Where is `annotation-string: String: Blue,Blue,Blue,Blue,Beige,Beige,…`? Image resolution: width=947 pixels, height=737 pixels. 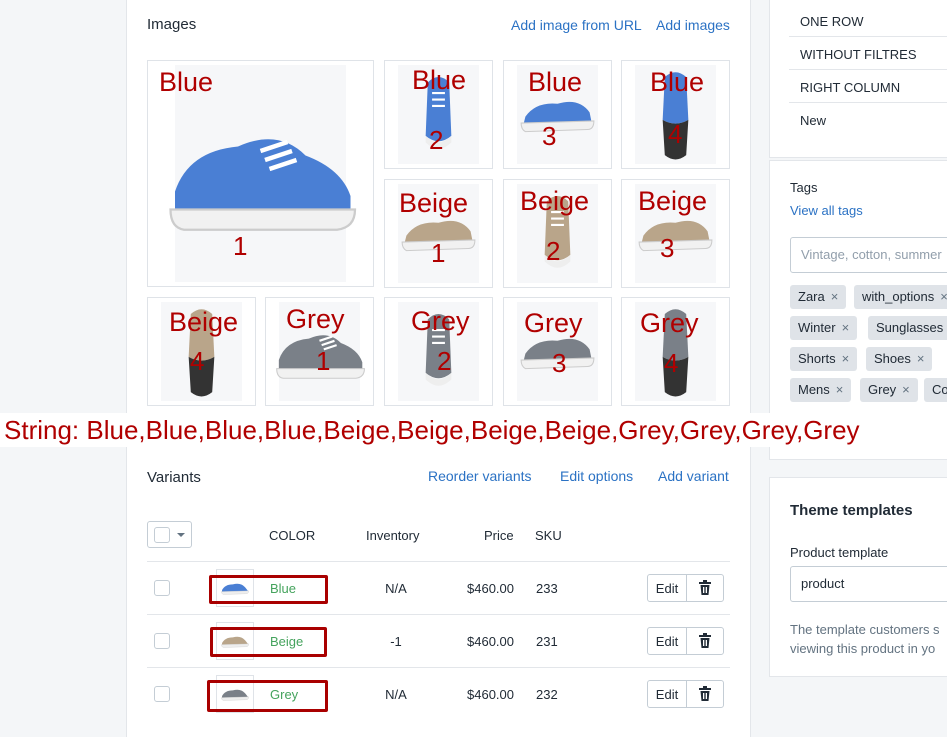 annotation-string: String: Blue,Blue,Blue,Blue,Beige,Beige,… is located at coordinates (473, 430).